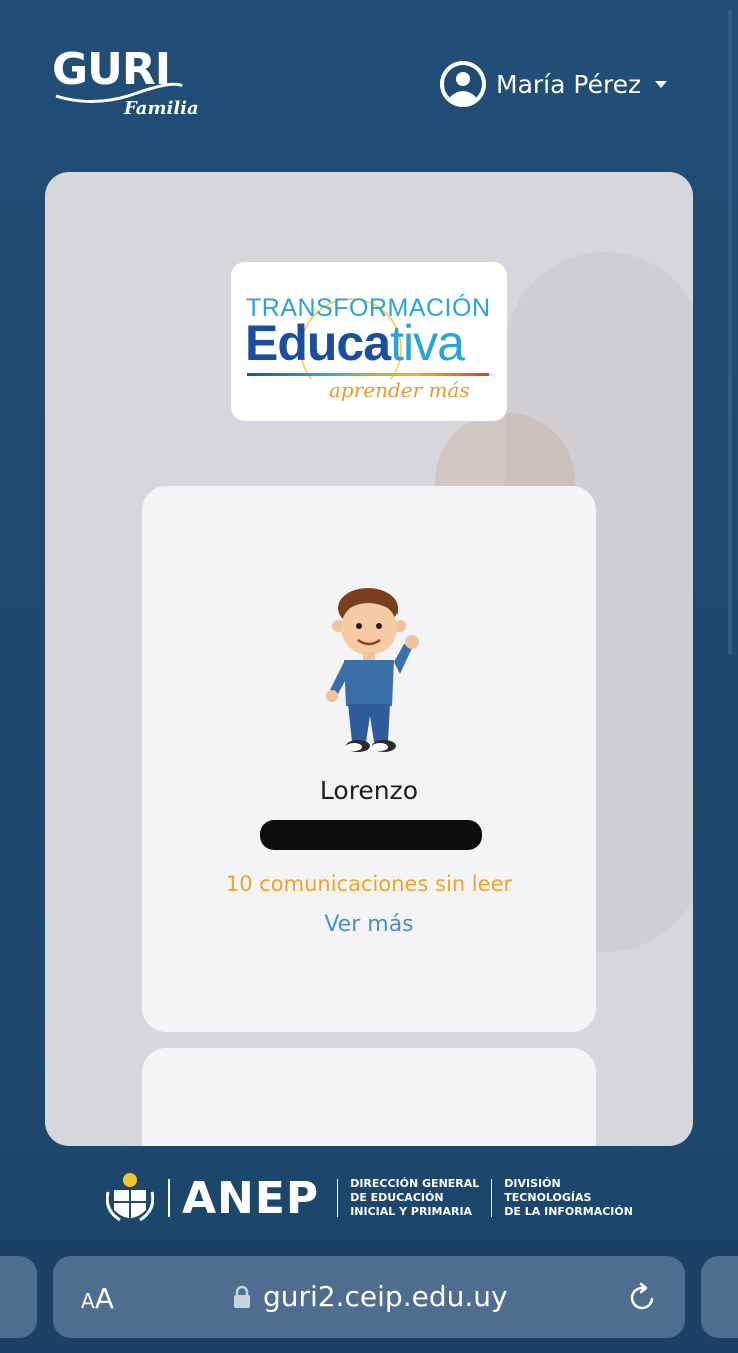 Image resolution: width=738 pixels, height=1353 pixels. I want to click on chevron-down-icon, so click(661, 84).